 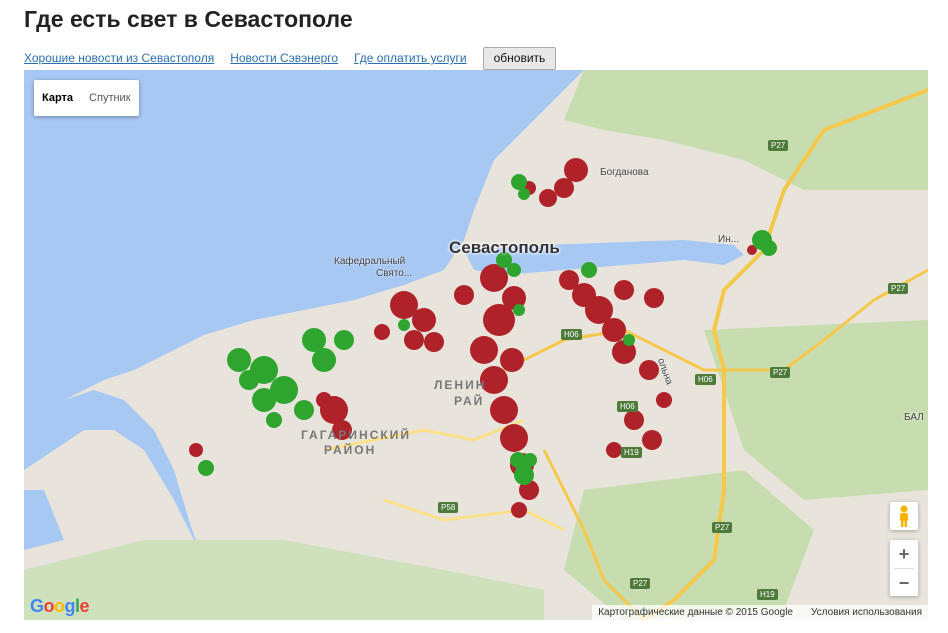 I want to click on road-shield-p27-3: P27, so click(x=780, y=372).